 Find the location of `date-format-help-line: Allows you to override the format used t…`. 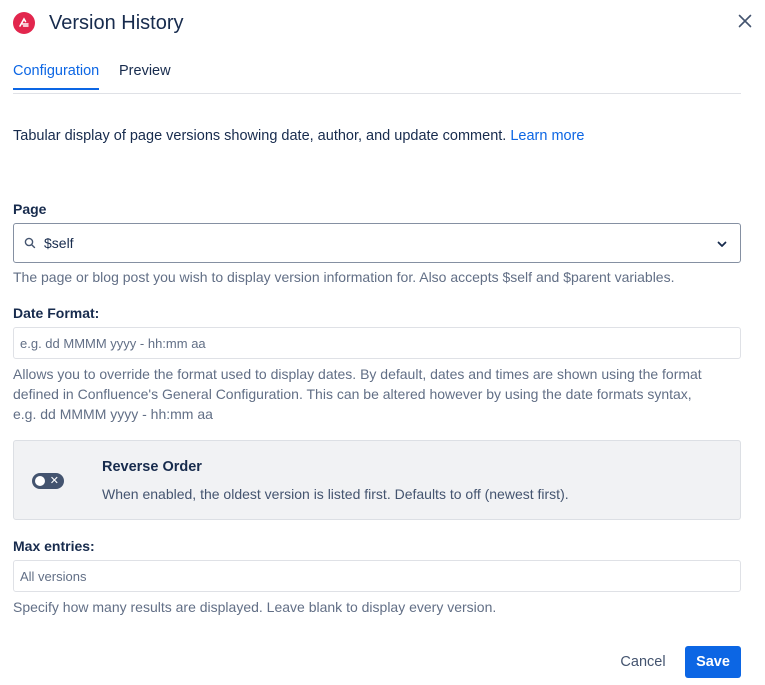

date-format-help-line: Allows you to override the format used t… is located at coordinates (357, 374).